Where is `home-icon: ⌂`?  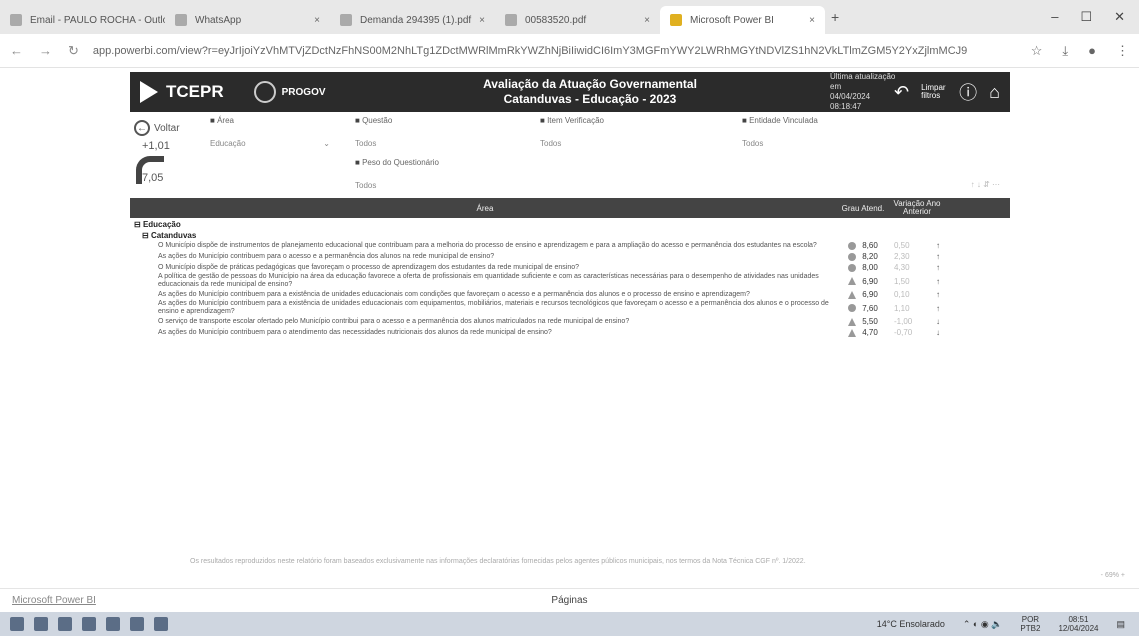
home-icon: ⌂ is located at coordinates (994, 92).